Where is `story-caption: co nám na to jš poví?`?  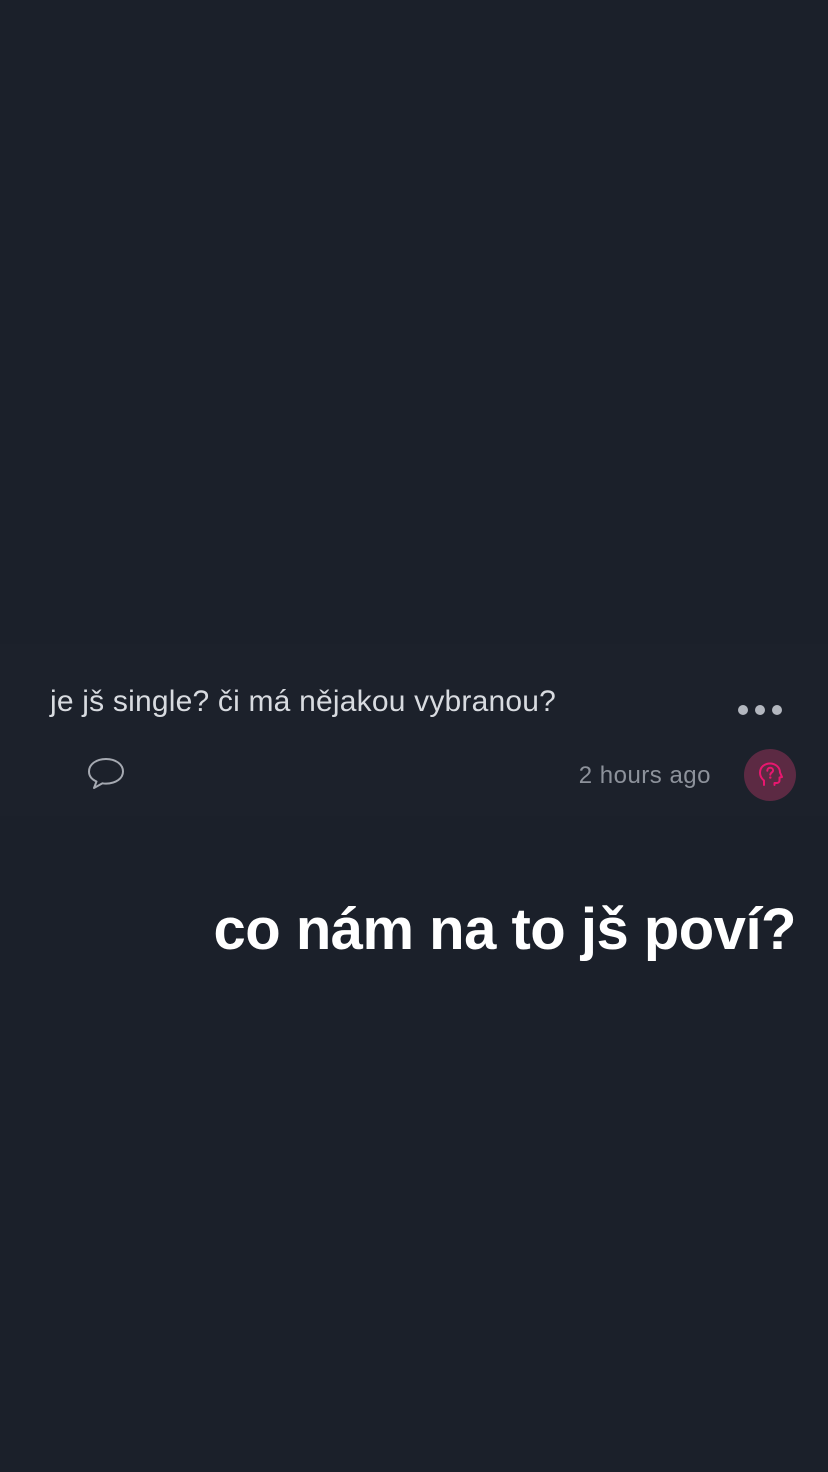 story-caption: co nám na to jš poví? is located at coordinates (505, 929).